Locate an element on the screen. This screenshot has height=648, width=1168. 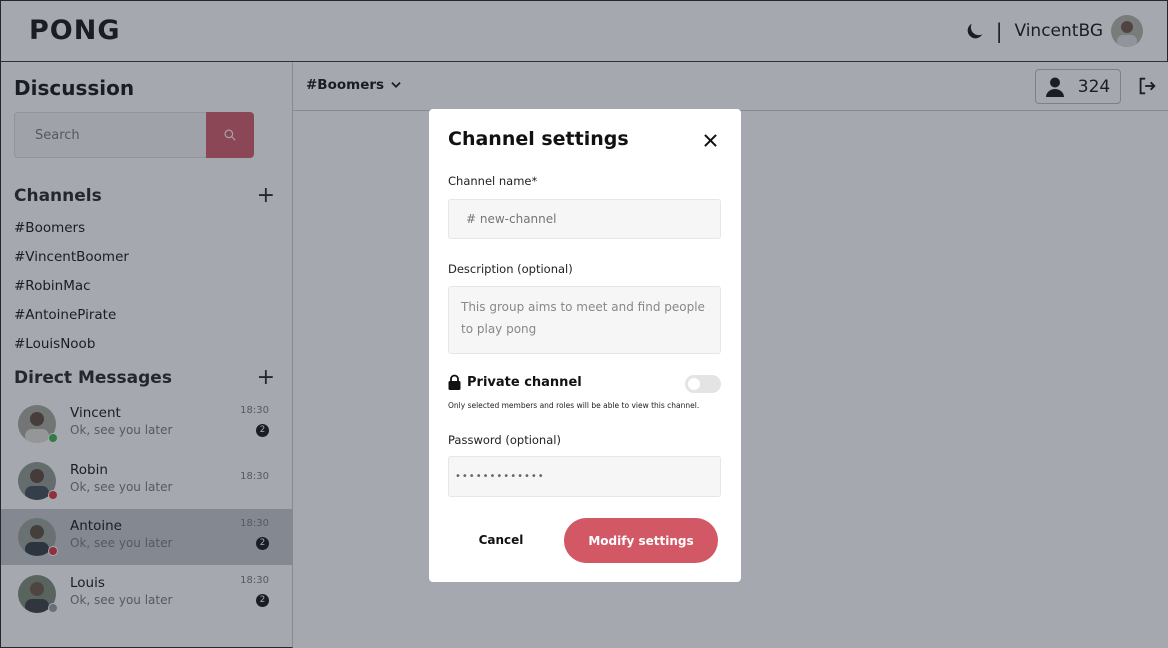
modify-settings-button: Modify settings is located at coordinates (641, 540).